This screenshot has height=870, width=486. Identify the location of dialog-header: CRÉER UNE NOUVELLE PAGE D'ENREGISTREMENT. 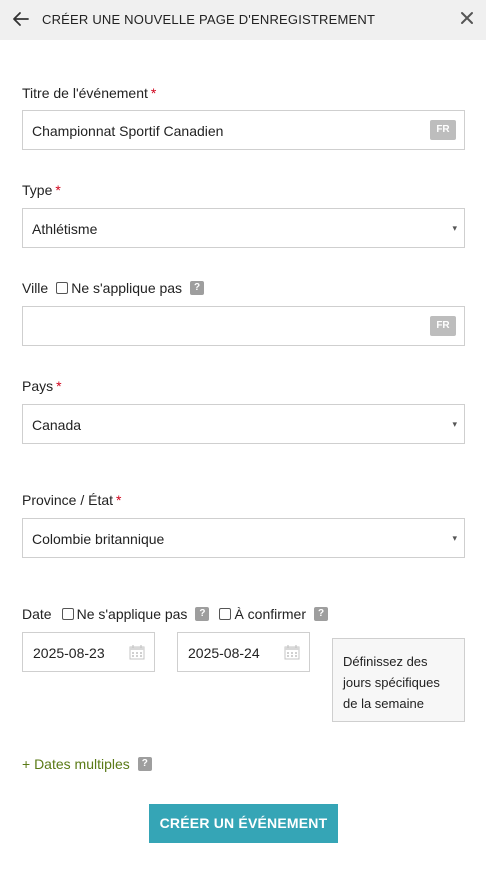
(243, 20).